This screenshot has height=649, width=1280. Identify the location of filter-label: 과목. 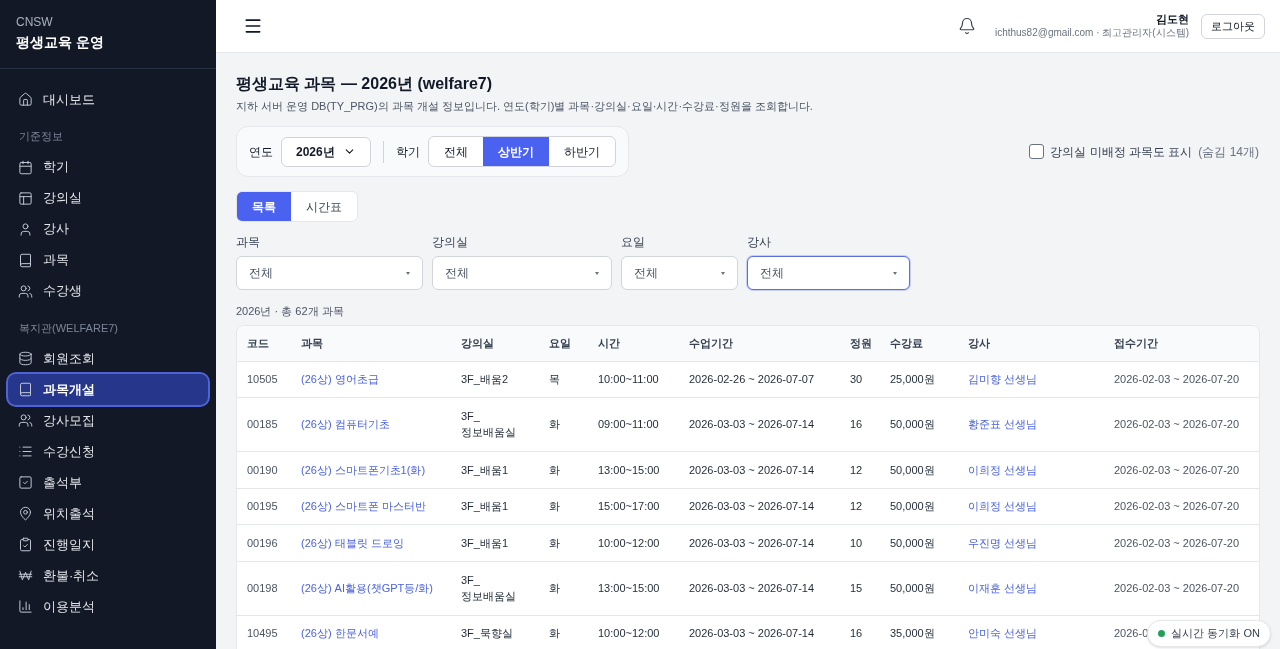
(248, 242).